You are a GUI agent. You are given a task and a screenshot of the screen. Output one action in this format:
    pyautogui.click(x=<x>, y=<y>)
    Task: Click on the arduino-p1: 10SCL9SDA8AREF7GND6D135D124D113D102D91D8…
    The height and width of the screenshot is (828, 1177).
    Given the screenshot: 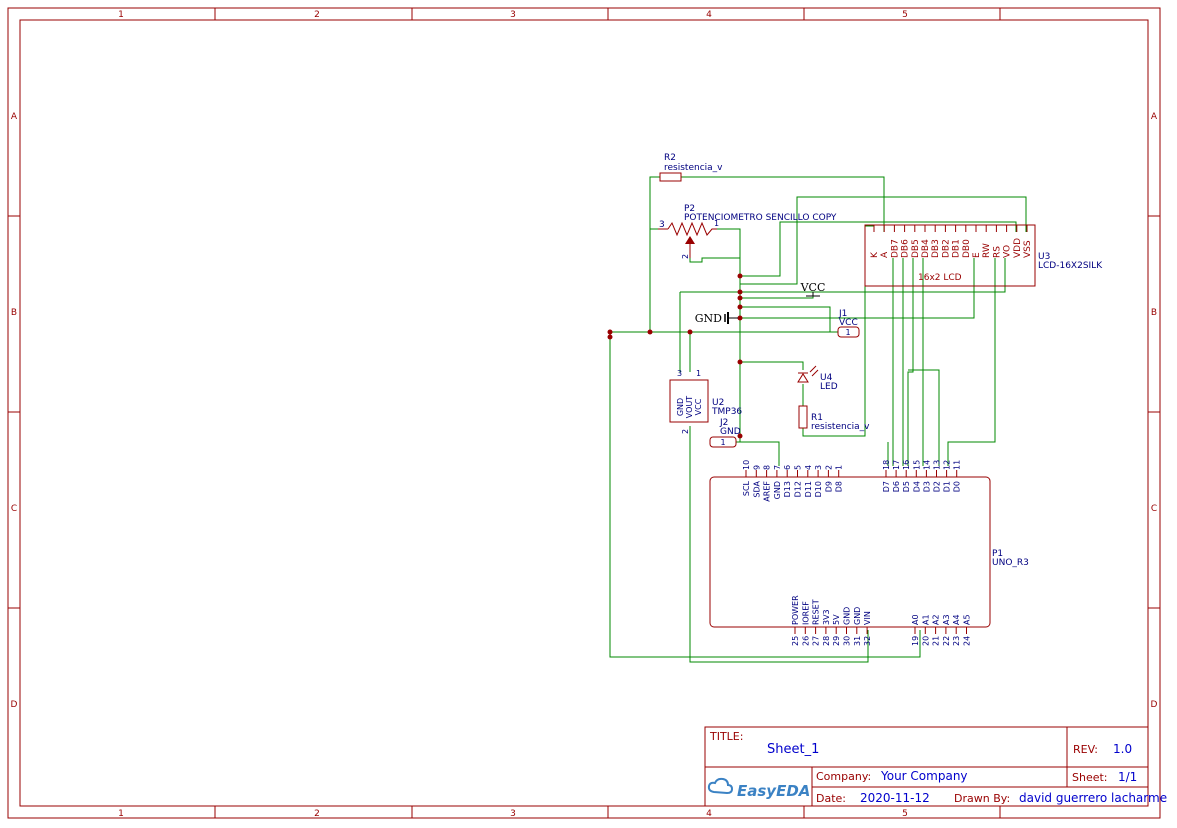 What is the action you would take?
    pyautogui.click(x=869, y=553)
    